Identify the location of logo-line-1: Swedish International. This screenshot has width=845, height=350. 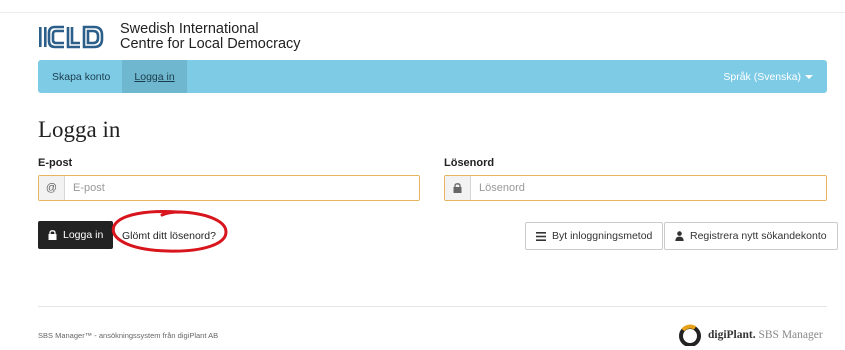
(189, 29).